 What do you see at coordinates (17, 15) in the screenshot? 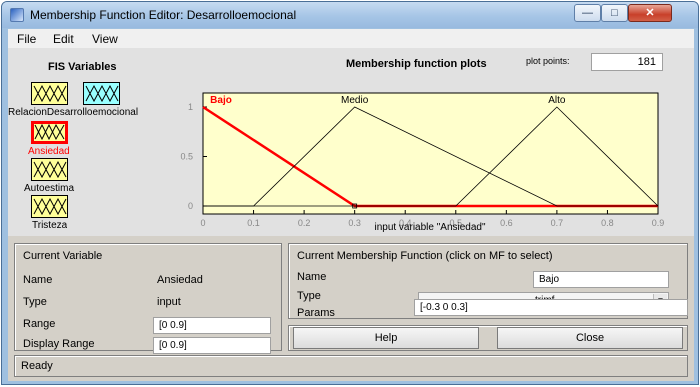
I see `matlab-icon` at bounding box center [17, 15].